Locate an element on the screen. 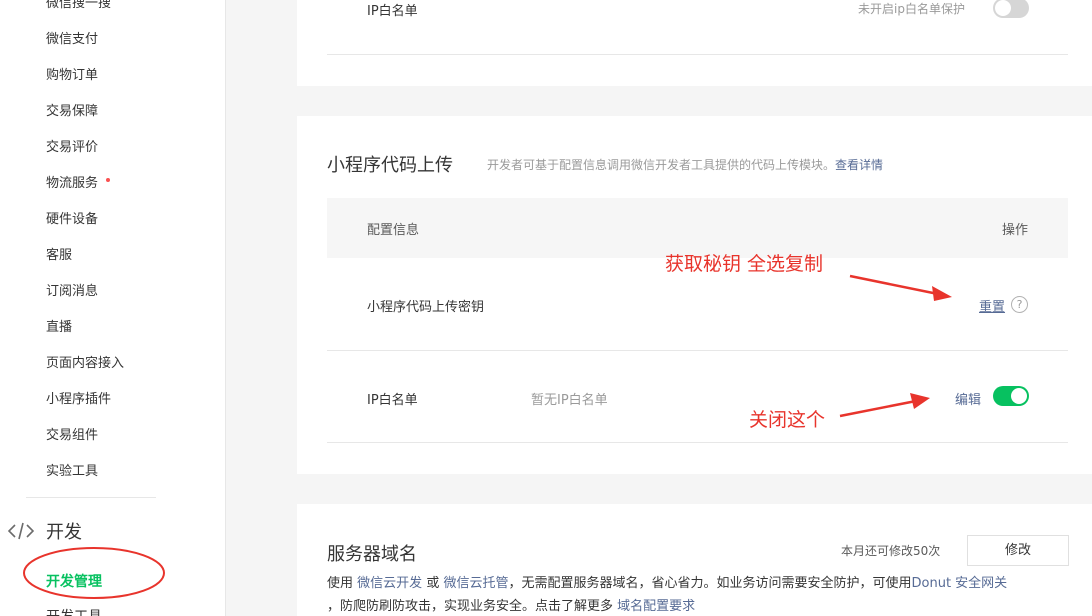 The image size is (1092, 616). sidebar-item-trade-component: 交易组件 is located at coordinates (72, 436).